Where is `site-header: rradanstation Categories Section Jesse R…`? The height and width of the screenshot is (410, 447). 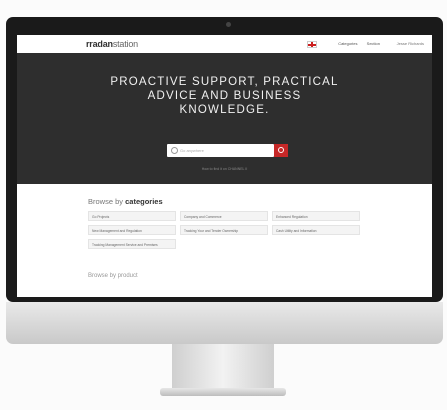
site-header: rradanstation Categories Section Jesse R… is located at coordinates (224, 44).